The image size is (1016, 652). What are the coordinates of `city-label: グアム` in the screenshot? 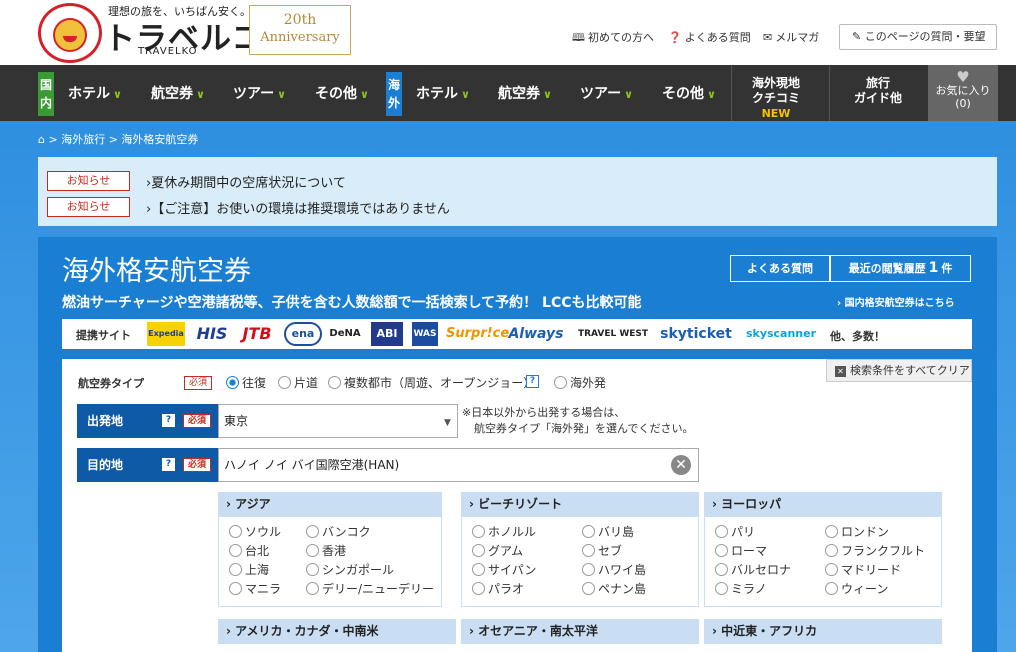 It's located at (506, 551).